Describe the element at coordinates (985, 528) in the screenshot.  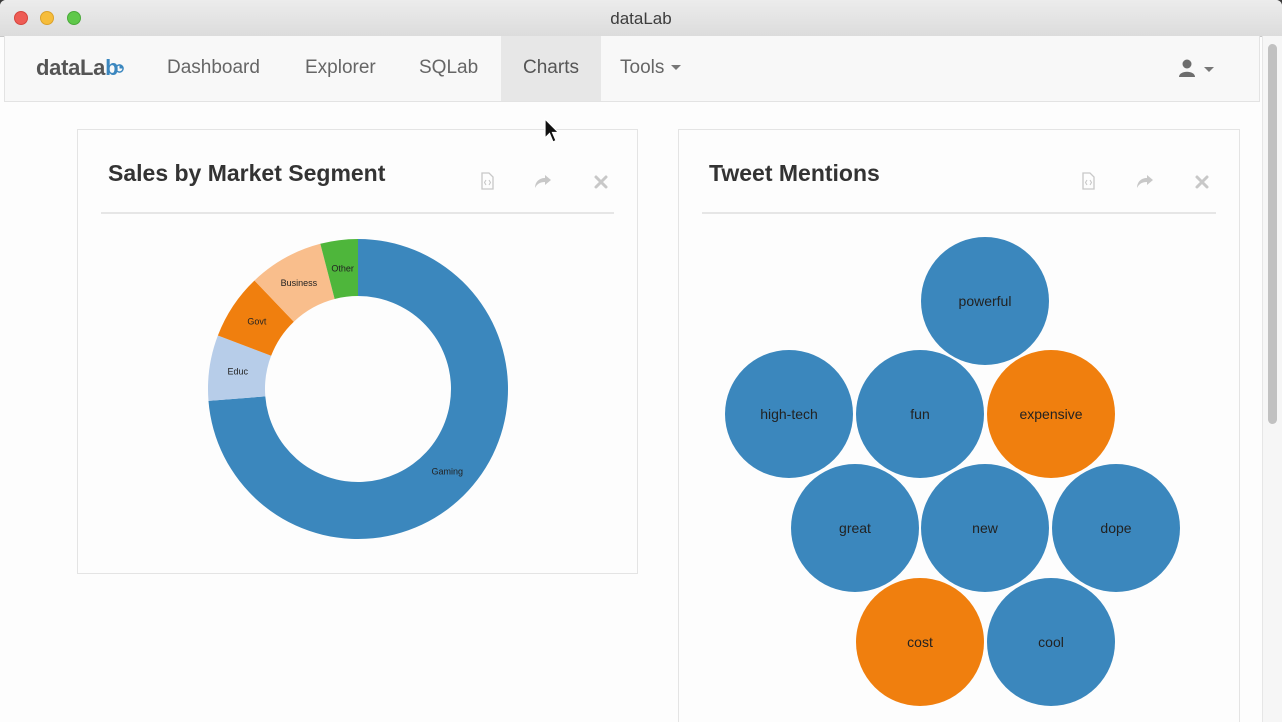
I see `bubble-label: new` at that location.